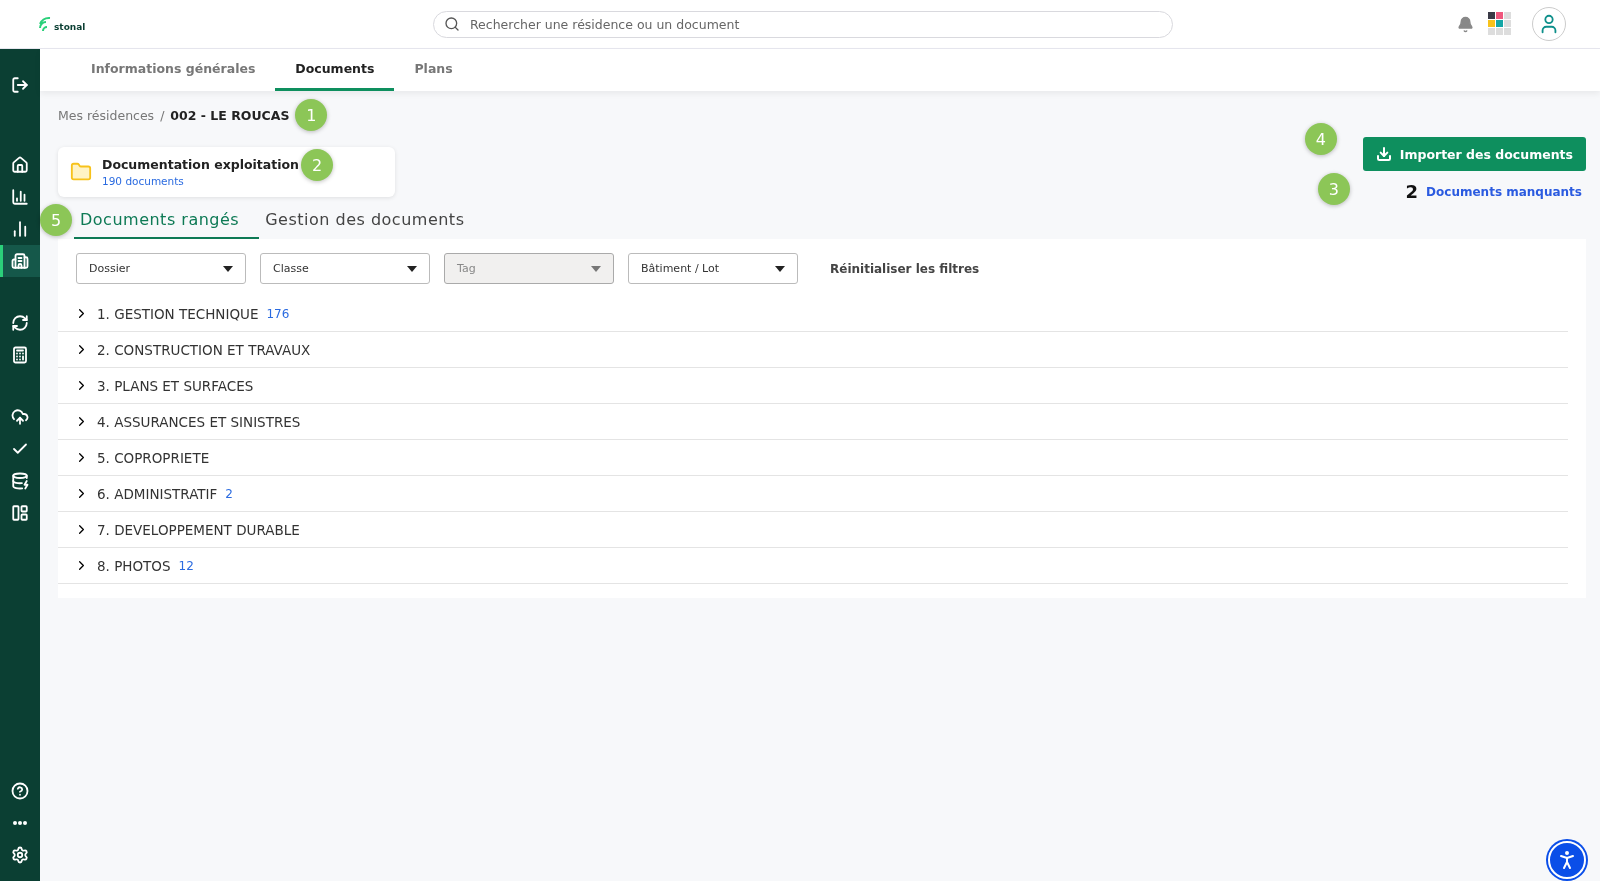 The image size is (1600, 881). I want to click on search-icon, so click(452, 24).